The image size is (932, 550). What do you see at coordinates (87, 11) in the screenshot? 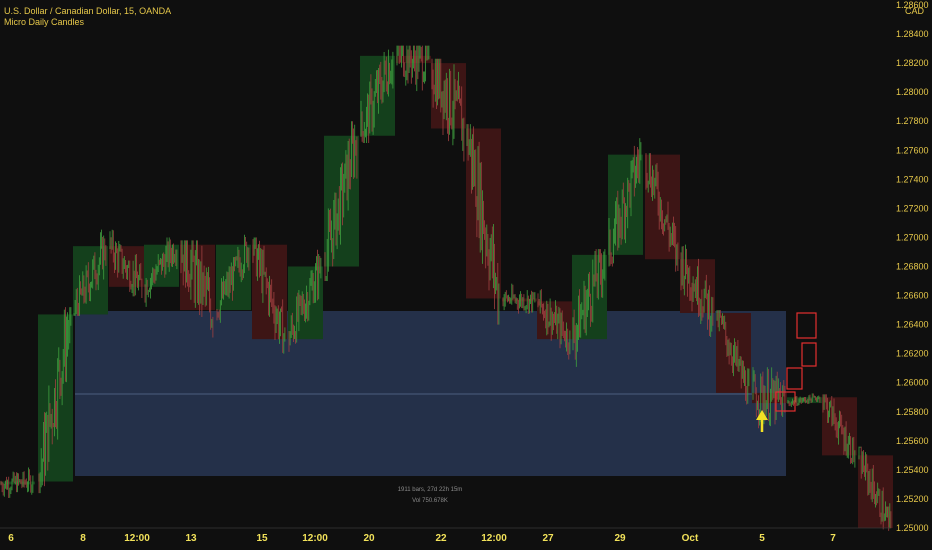
I see `symbol-title: U.S. Dollar / Canadian Dollar, 15, OANDA` at bounding box center [87, 11].